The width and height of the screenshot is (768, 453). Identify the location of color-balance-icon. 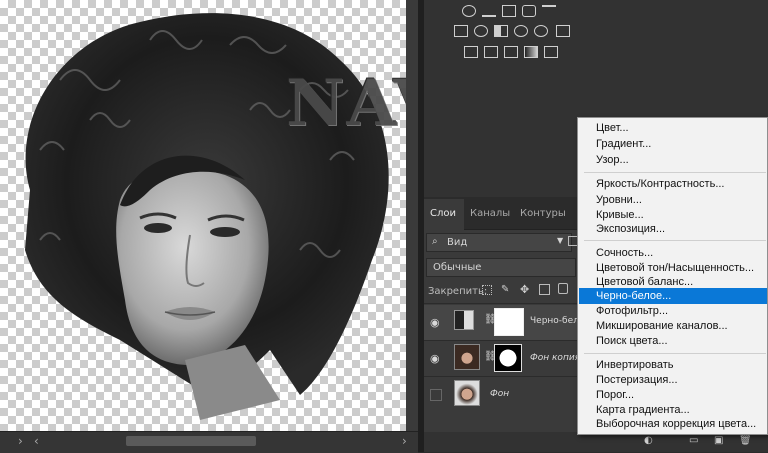
(481, 31).